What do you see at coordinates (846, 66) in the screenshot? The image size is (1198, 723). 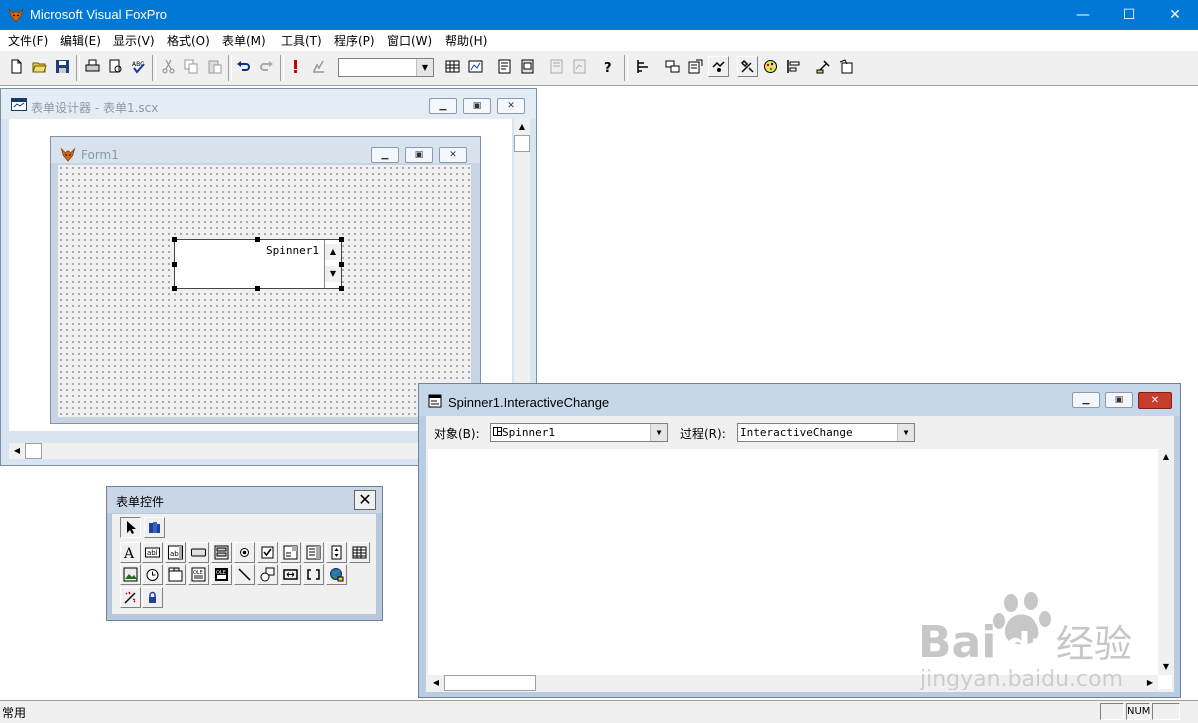 I see `auto-format-icon` at bounding box center [846, 66].